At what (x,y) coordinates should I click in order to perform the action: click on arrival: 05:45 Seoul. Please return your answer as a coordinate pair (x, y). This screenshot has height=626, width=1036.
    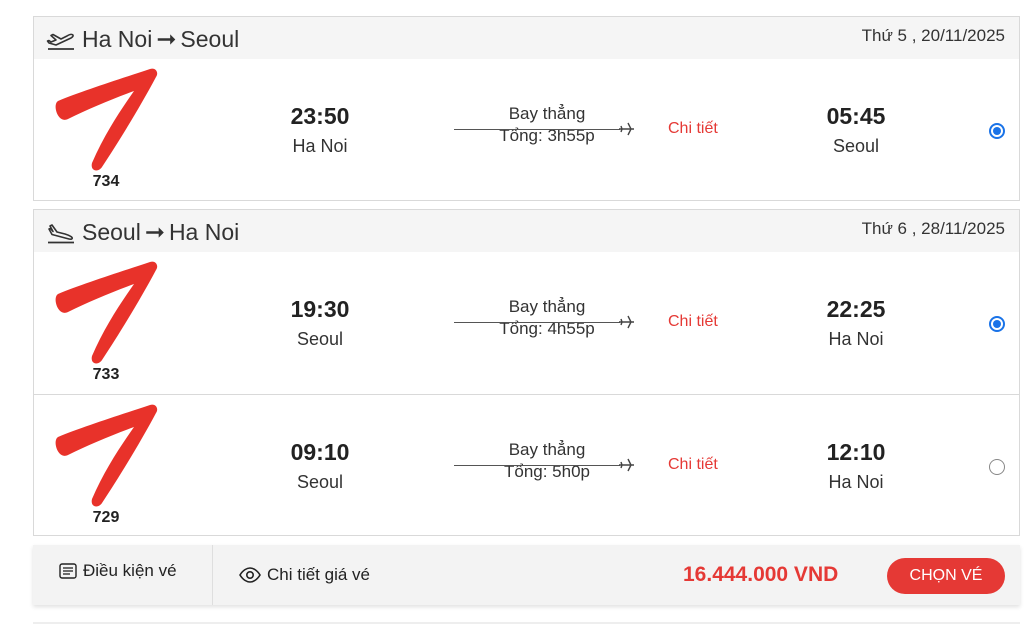
    Looking at the image, I should click on (856, 130).